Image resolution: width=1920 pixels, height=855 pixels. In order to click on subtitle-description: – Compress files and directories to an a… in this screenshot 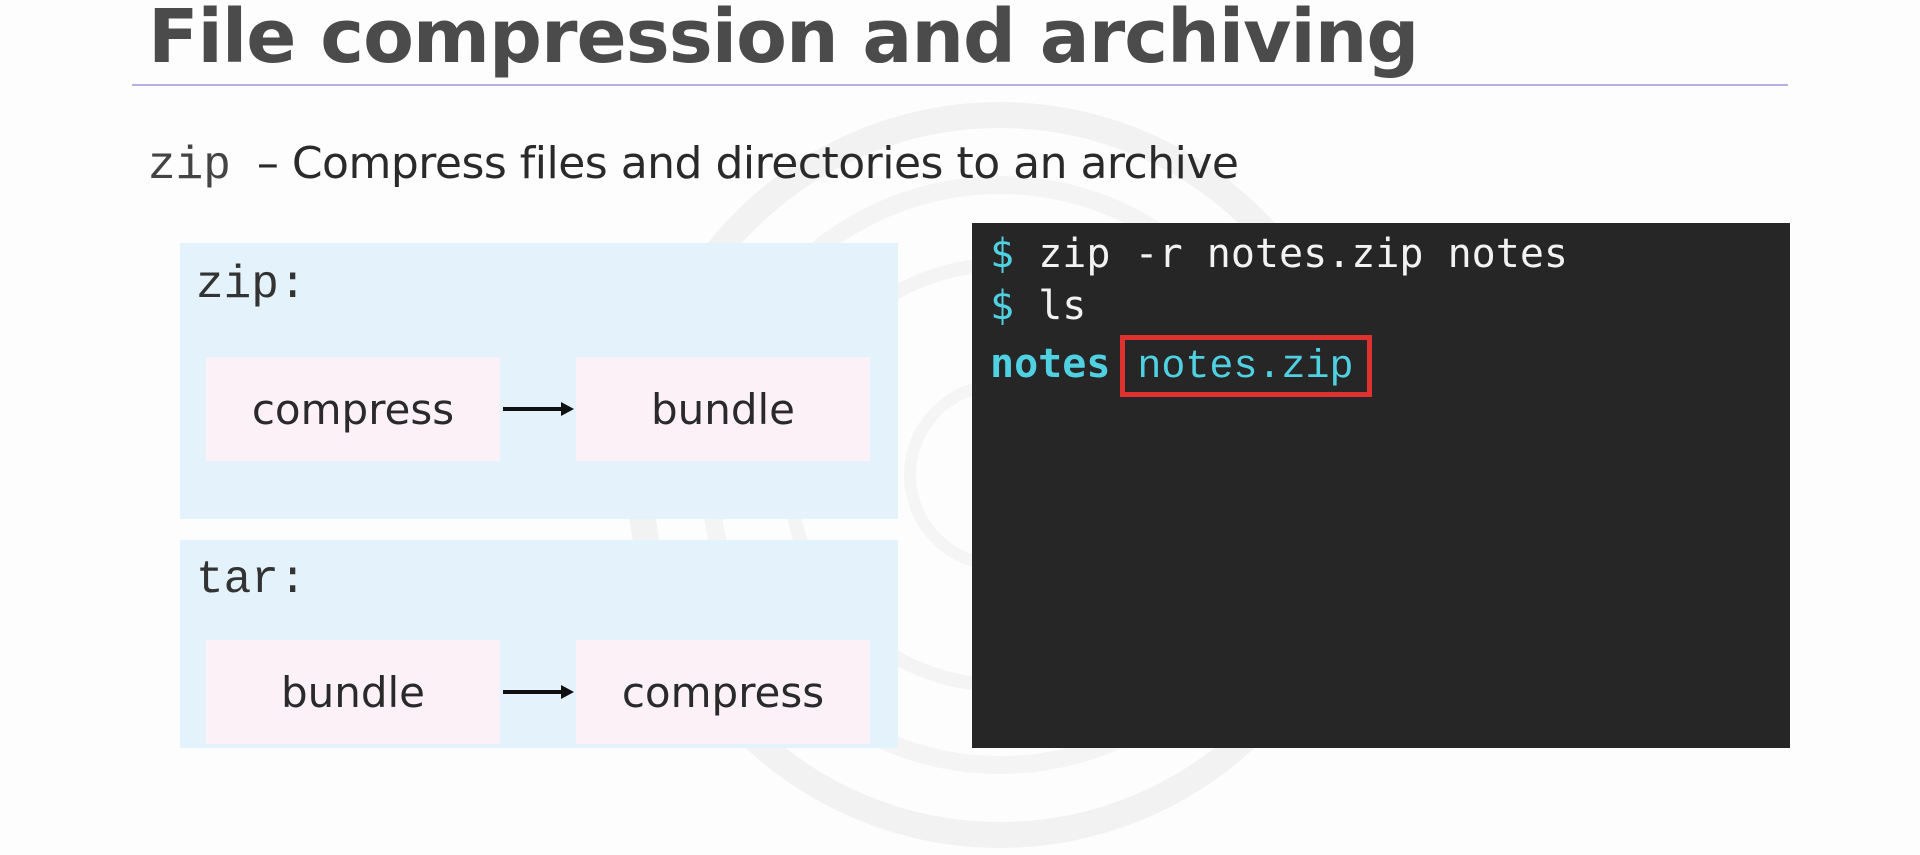, I will do `click(747, 163)`.